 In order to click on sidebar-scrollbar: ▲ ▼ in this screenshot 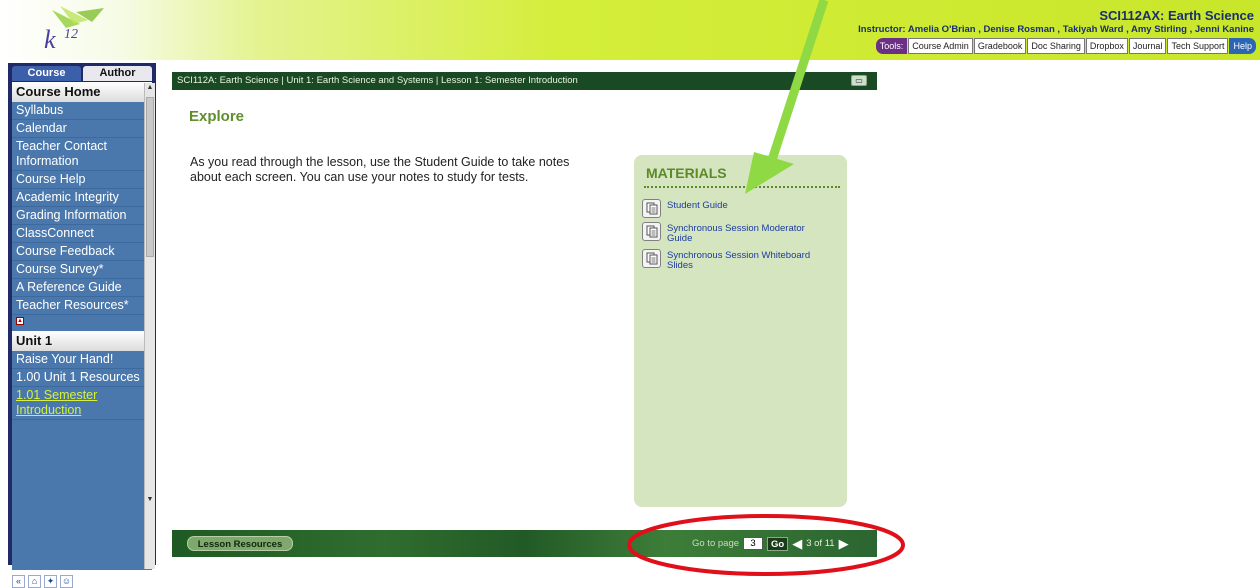, I will do `click(149, 326)`.